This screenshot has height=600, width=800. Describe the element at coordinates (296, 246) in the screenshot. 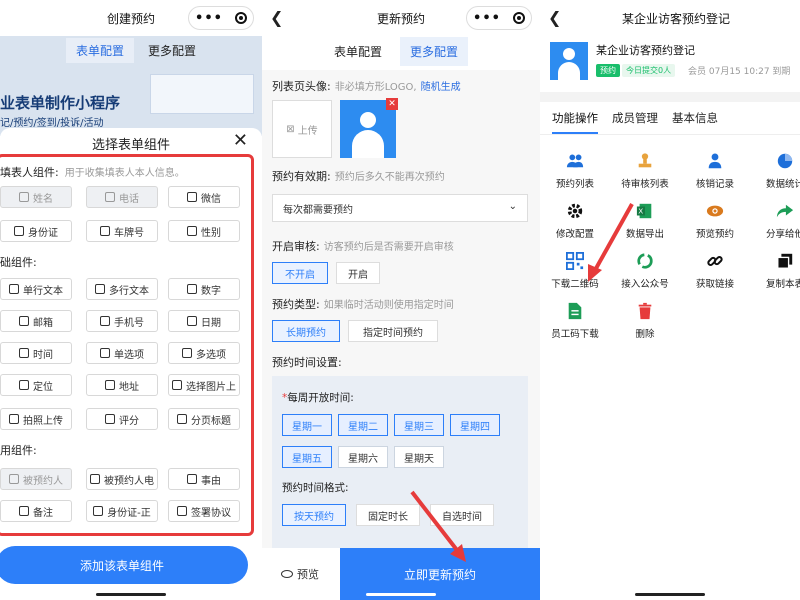

I see `field-label: 开启审核:` at that location.